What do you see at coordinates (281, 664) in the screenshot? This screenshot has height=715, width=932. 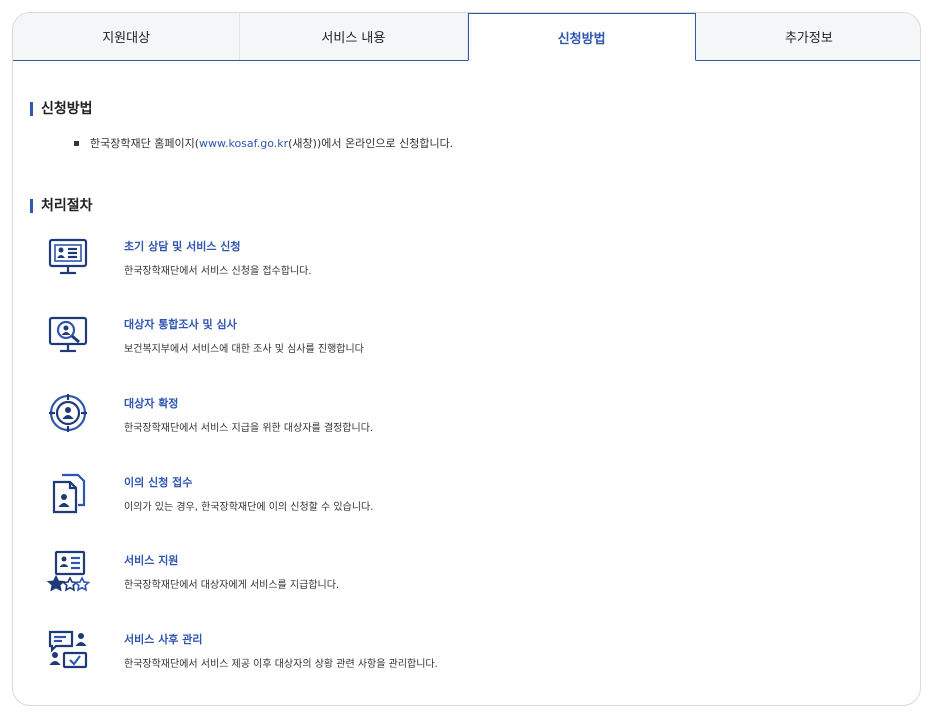 I see `step-description: 한국장학재단에서 서비스 제공 이후 대상자의 상황 관련 사항을 관리합니다.` at bounding box center [281, 664].